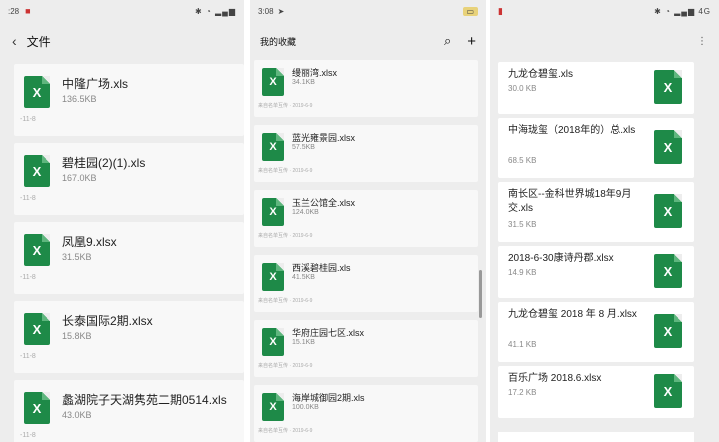 This screenshot has height=442, width=719. I want to click on status-bar: :28 ■ ✱ ◔ ▂▄▆, so click(122, 11).